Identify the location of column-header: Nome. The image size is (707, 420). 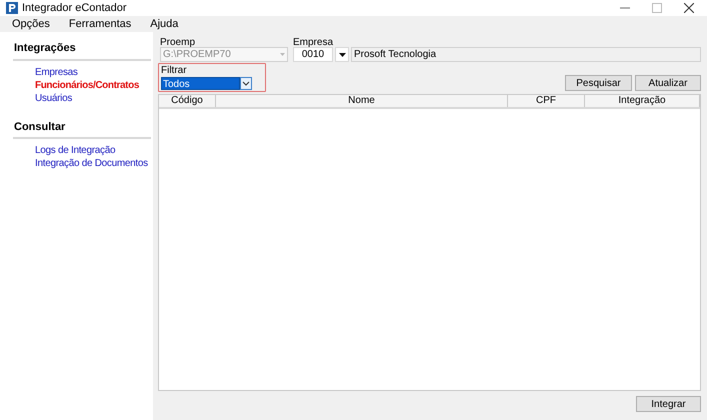
(362, 101).